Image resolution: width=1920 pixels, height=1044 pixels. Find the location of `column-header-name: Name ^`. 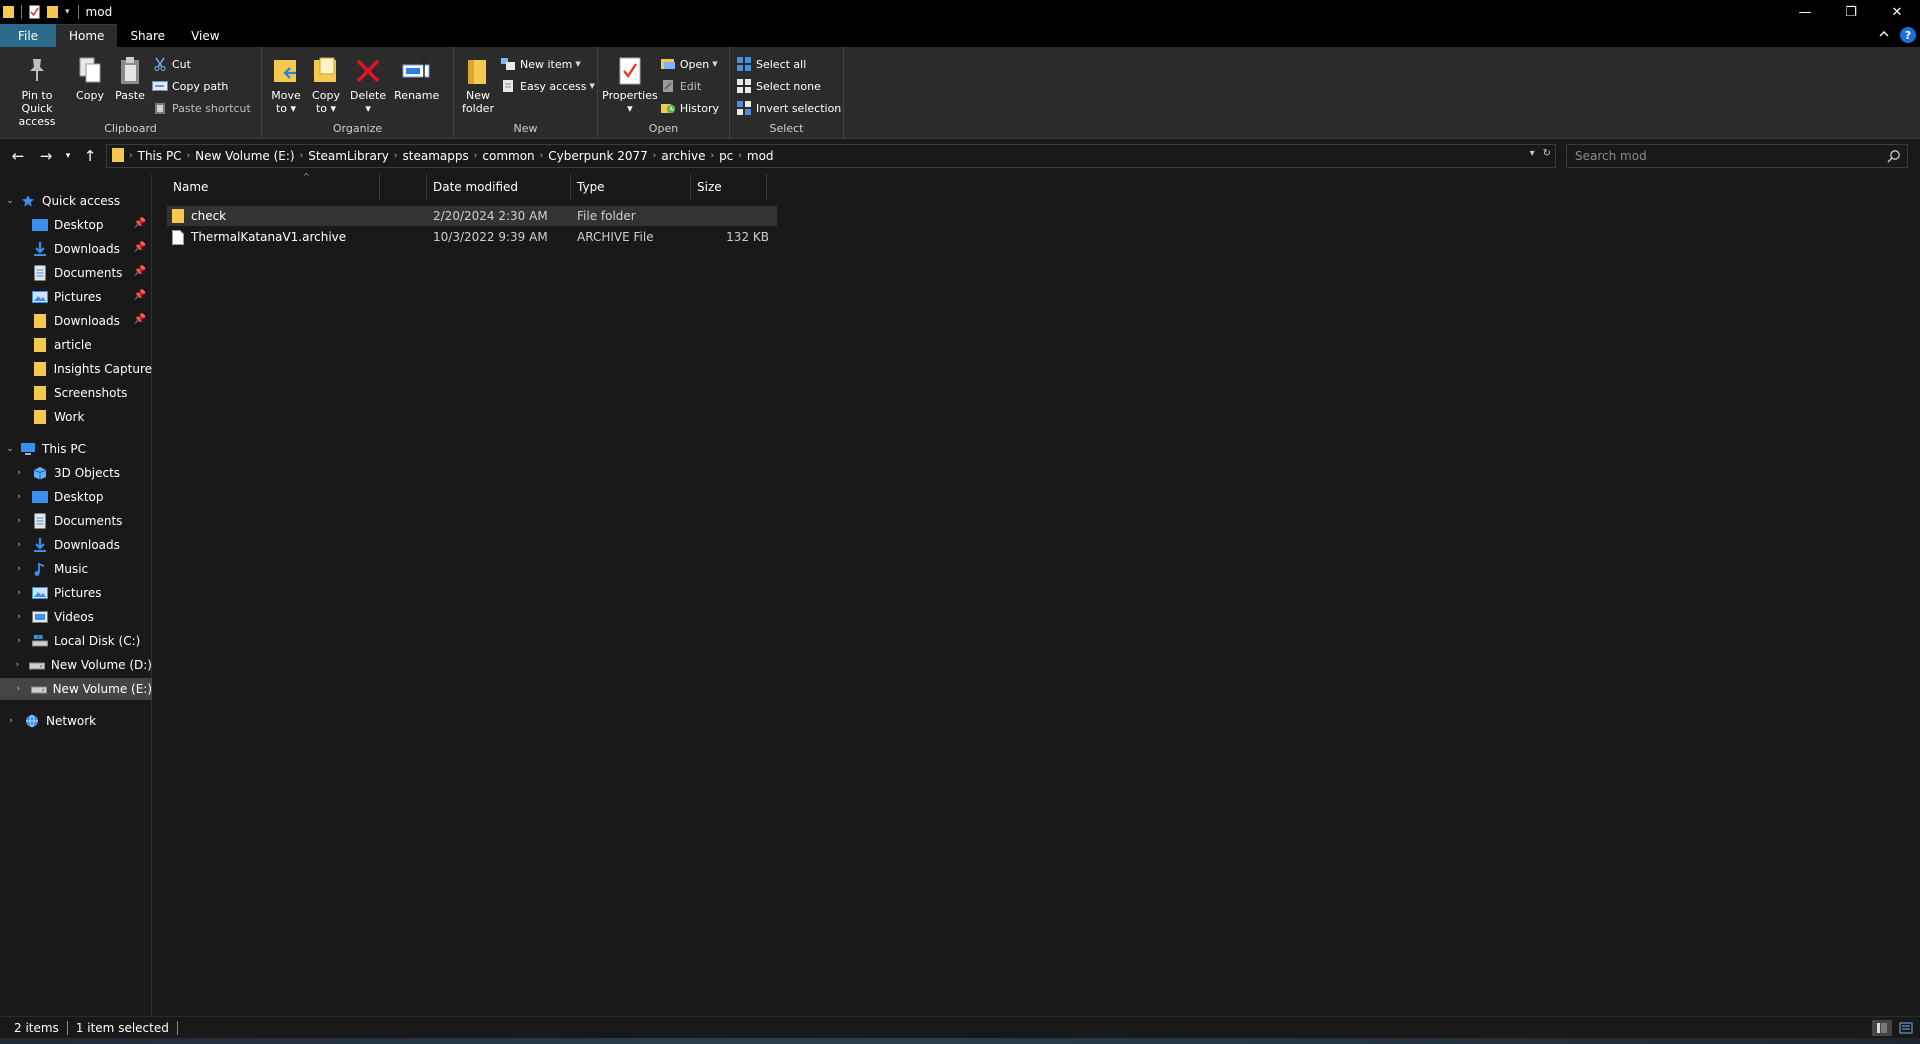

column-header-name: Name ^ is located at coordinates (273, 186).